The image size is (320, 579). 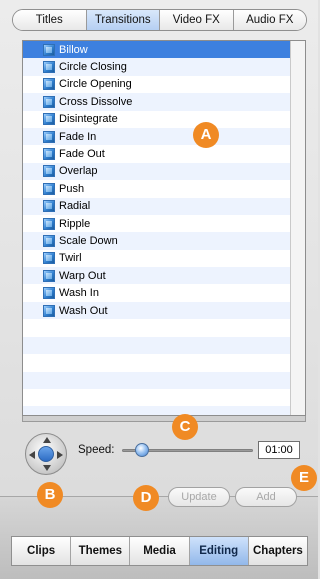 I want to click on direction-center-icon, so click(x=46, y=454).